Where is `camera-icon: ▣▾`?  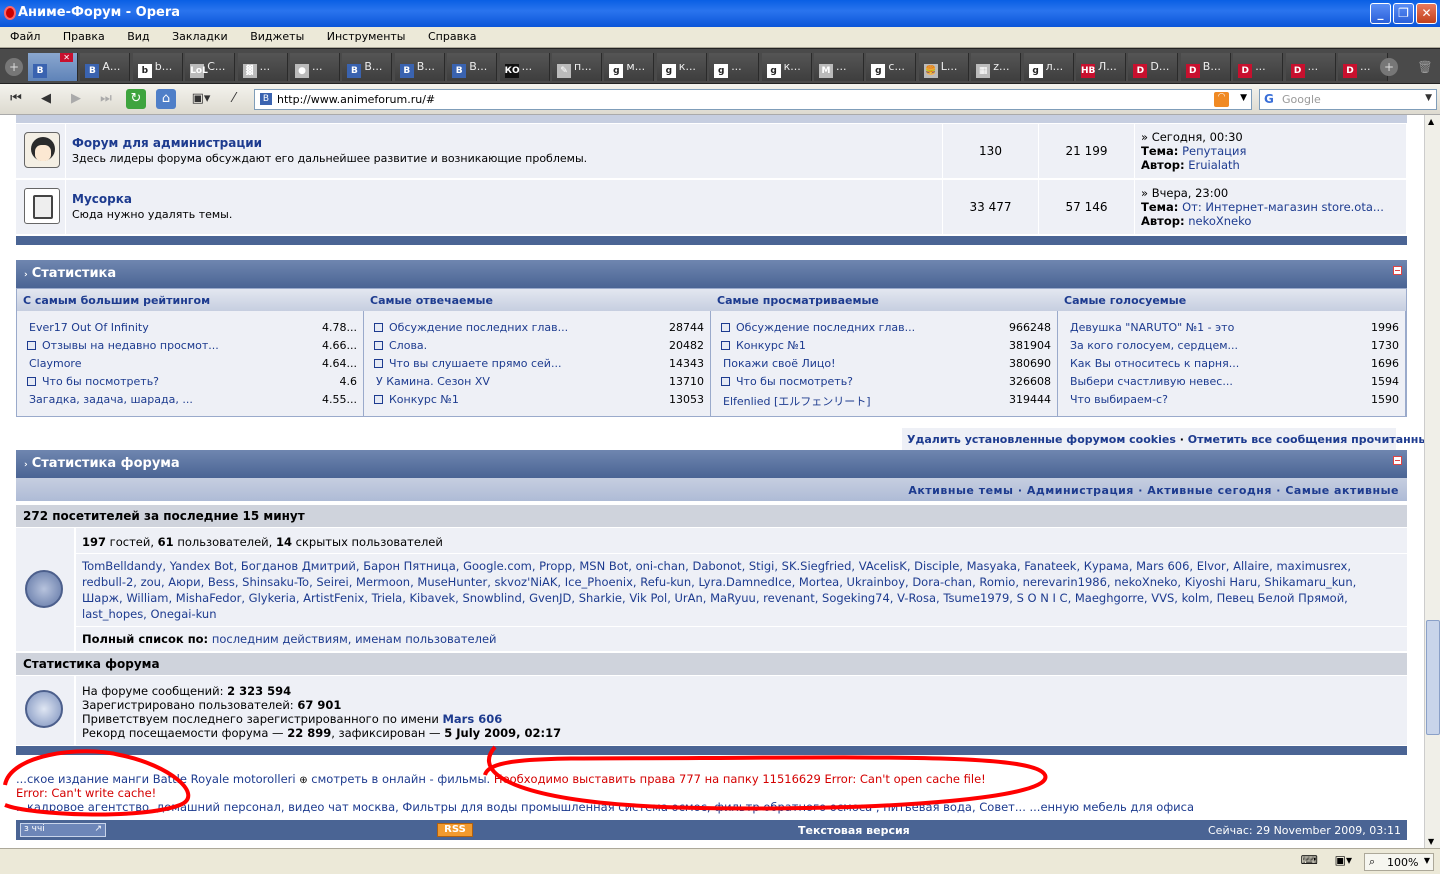 camera-icon: ▣▾ is located at coordinates (201, 99).